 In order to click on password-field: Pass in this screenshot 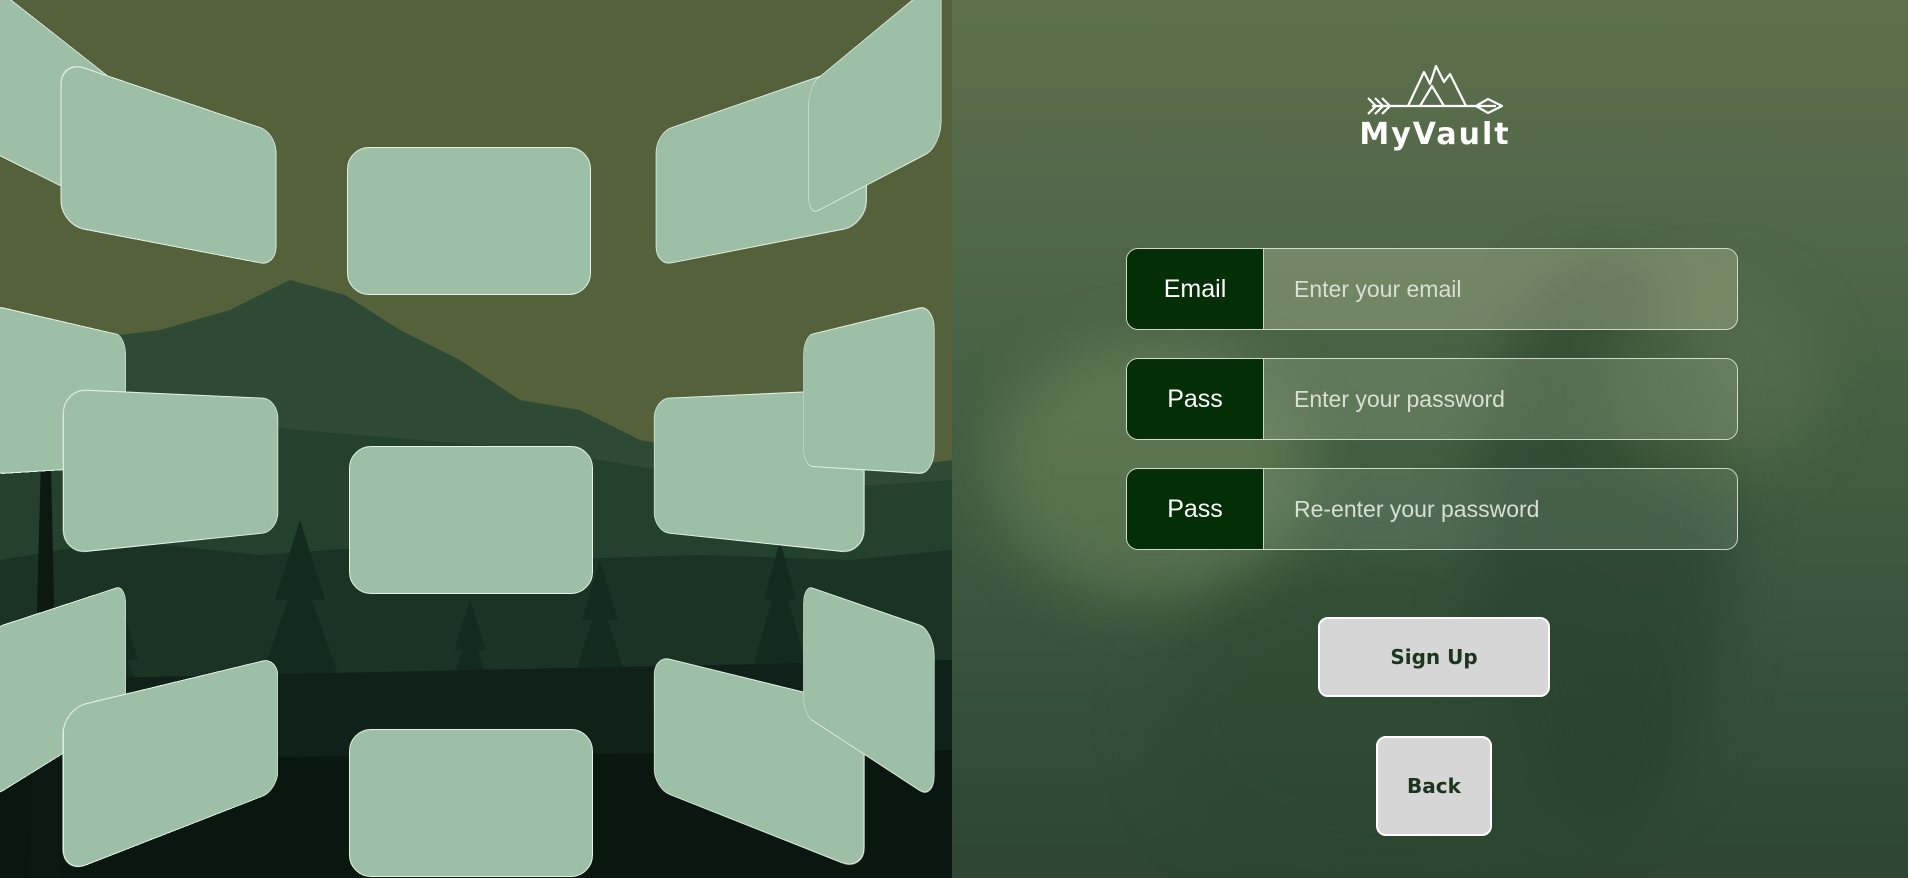, I will do `click(1432, 399)`.